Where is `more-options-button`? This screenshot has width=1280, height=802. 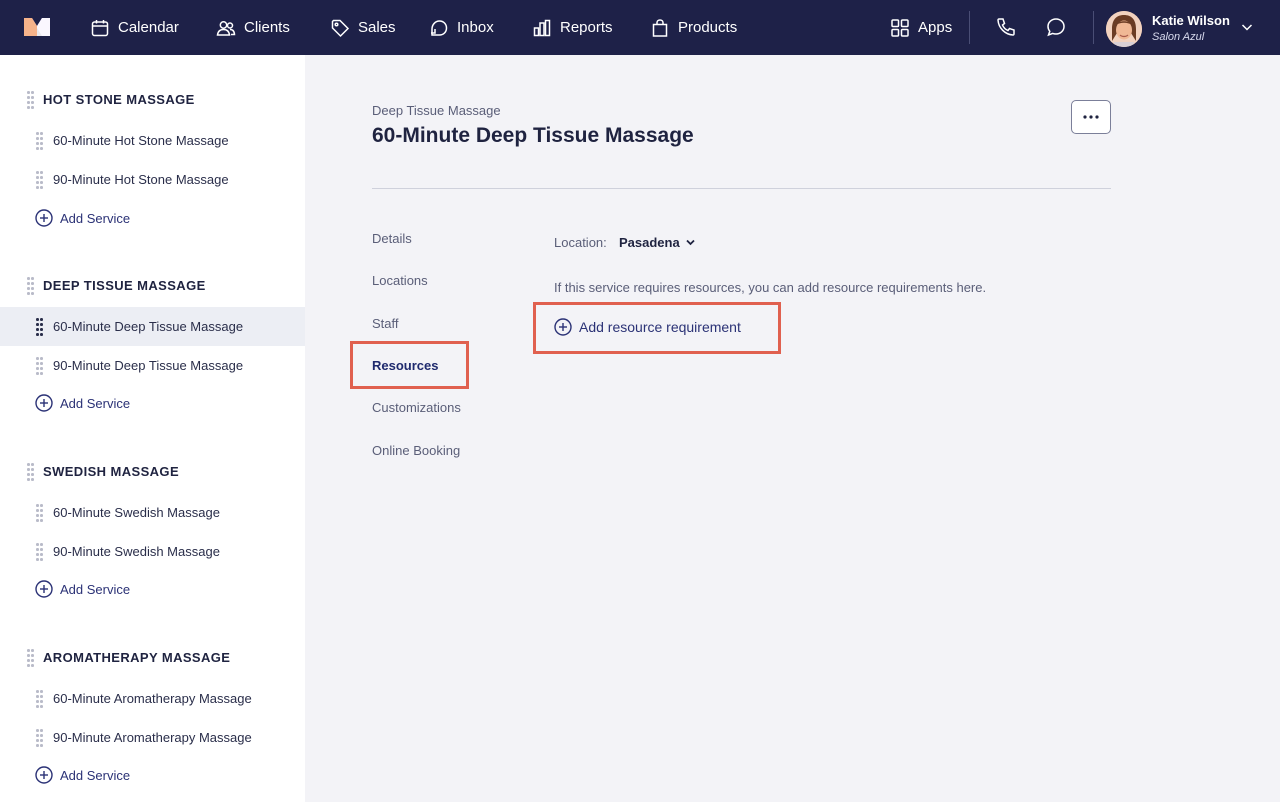 more-options-button is located at coordinates (1091, 117).